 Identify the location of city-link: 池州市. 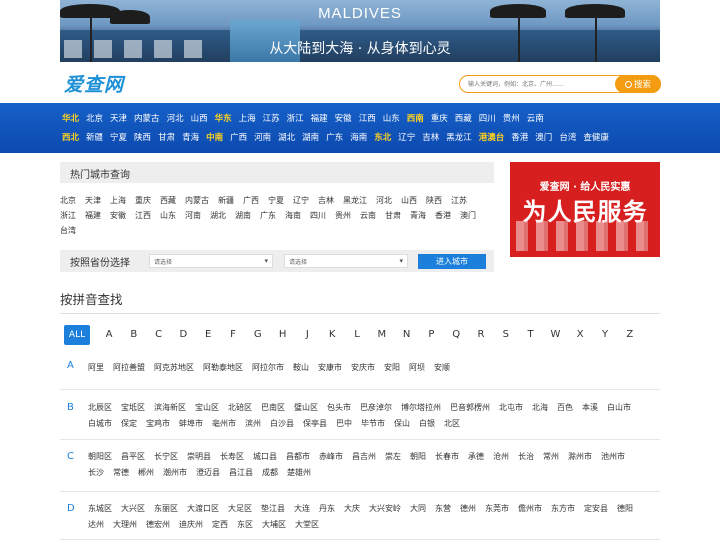
(613, 457).